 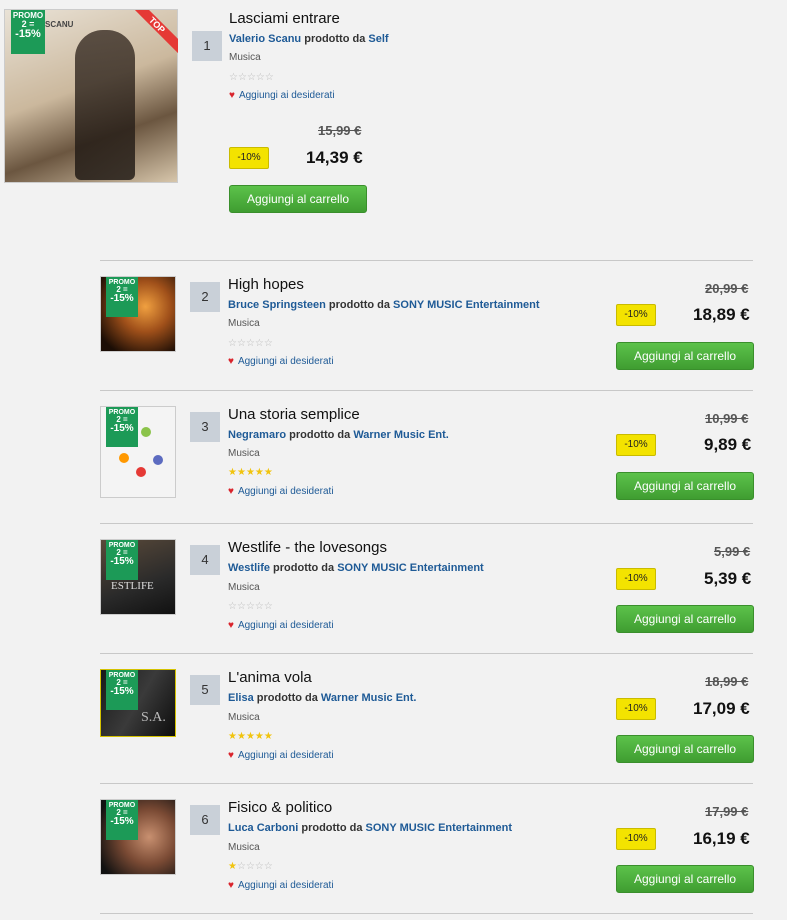 What do you see at coordinates (270, 677) in the screenshot?
I see `product-title: L'anima vola` at bounding box center [270, 677].